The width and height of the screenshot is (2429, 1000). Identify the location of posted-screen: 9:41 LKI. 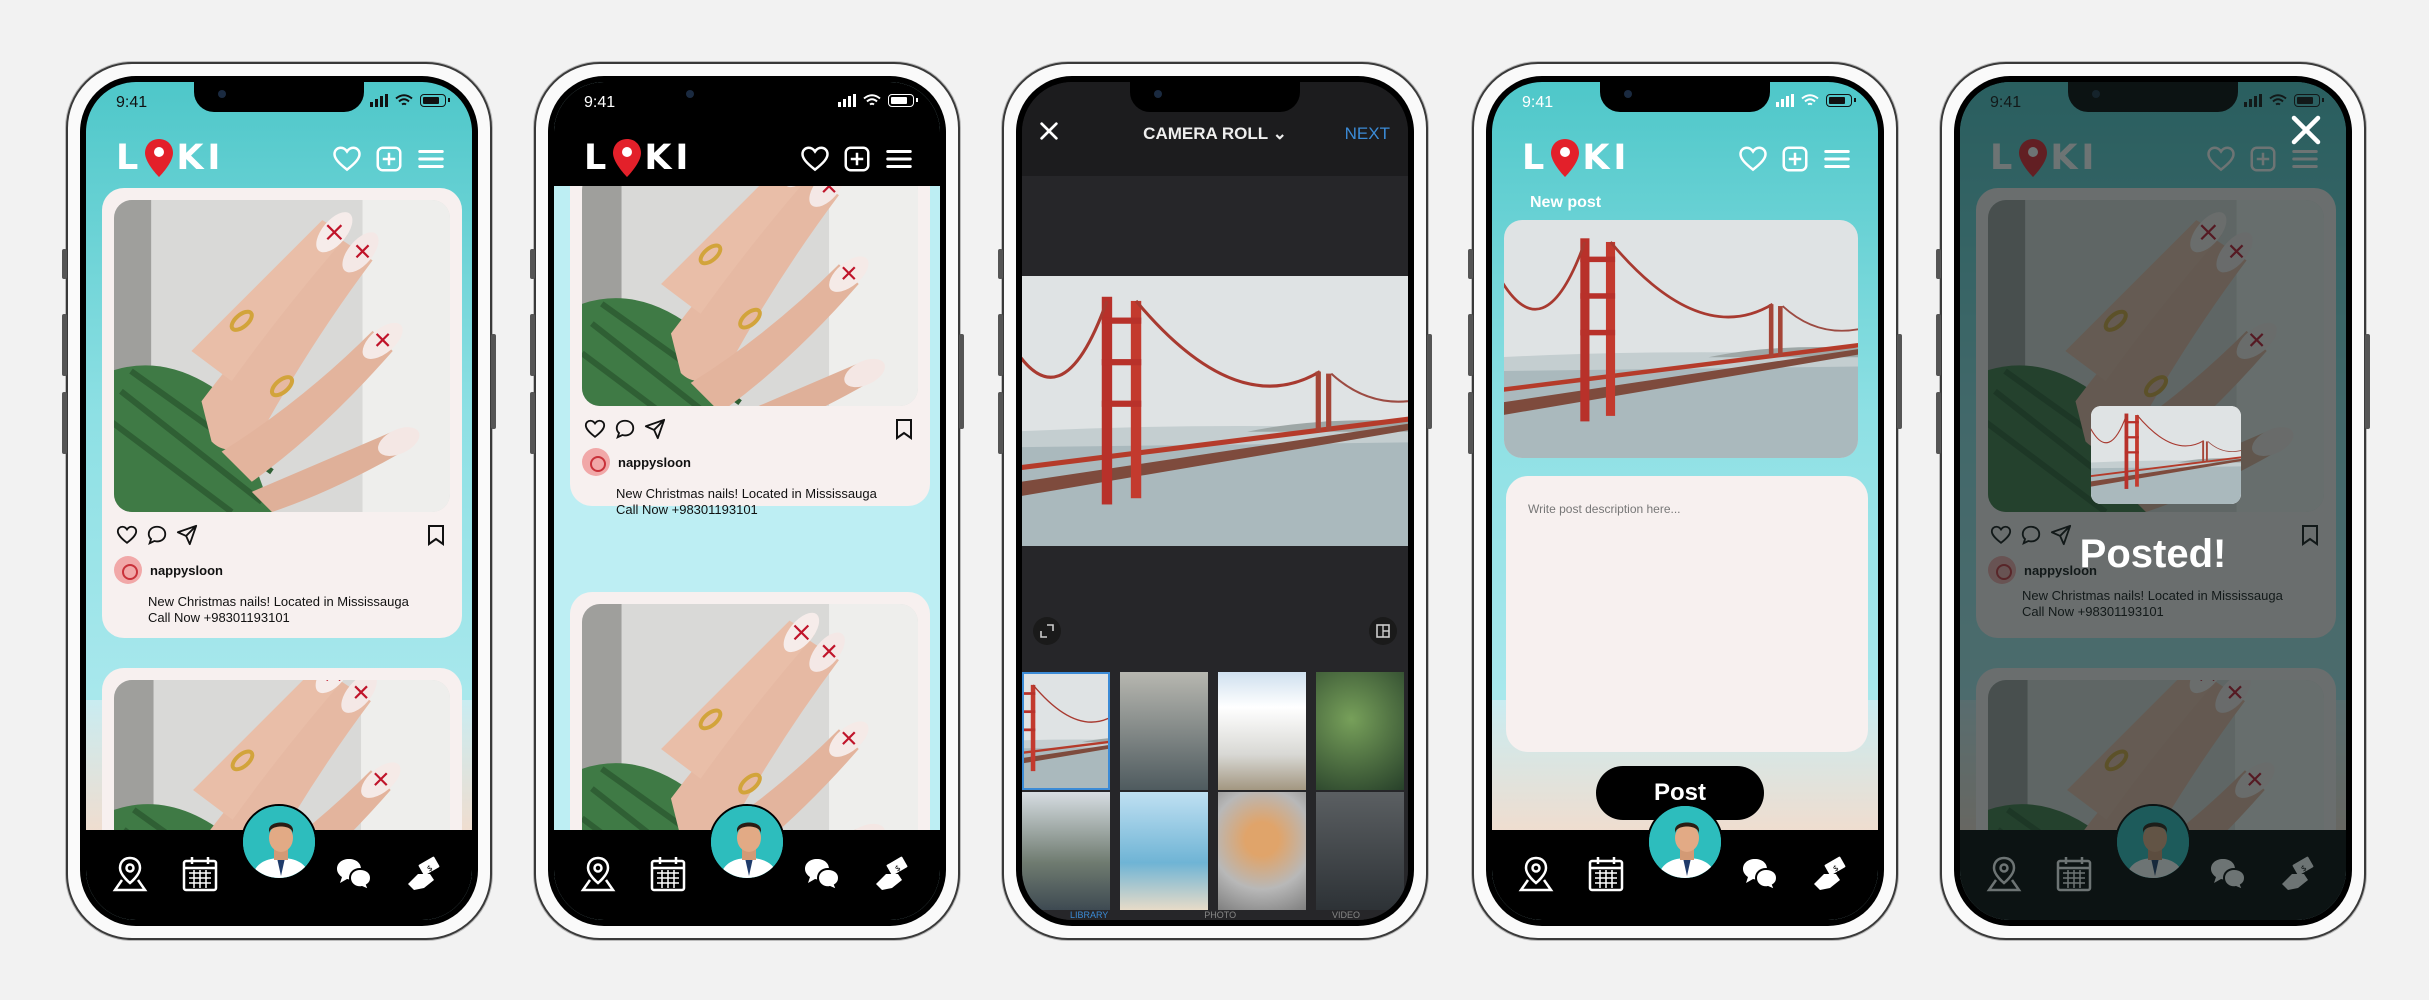
(2153, 501).